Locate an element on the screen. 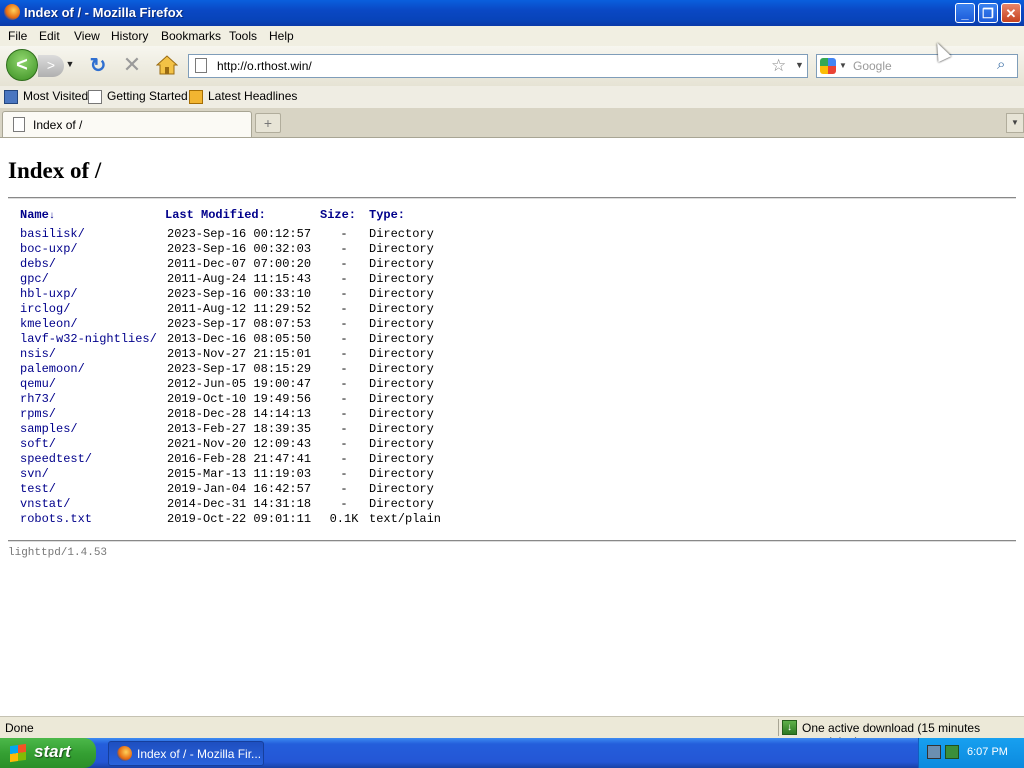  close-button: ✕ is located at coordinates (1011, 13).